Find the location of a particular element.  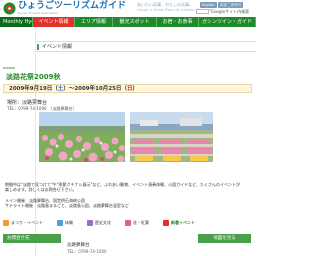

nav-guide: ガシンツイン・ガイド is located at coordinates (227, 22).